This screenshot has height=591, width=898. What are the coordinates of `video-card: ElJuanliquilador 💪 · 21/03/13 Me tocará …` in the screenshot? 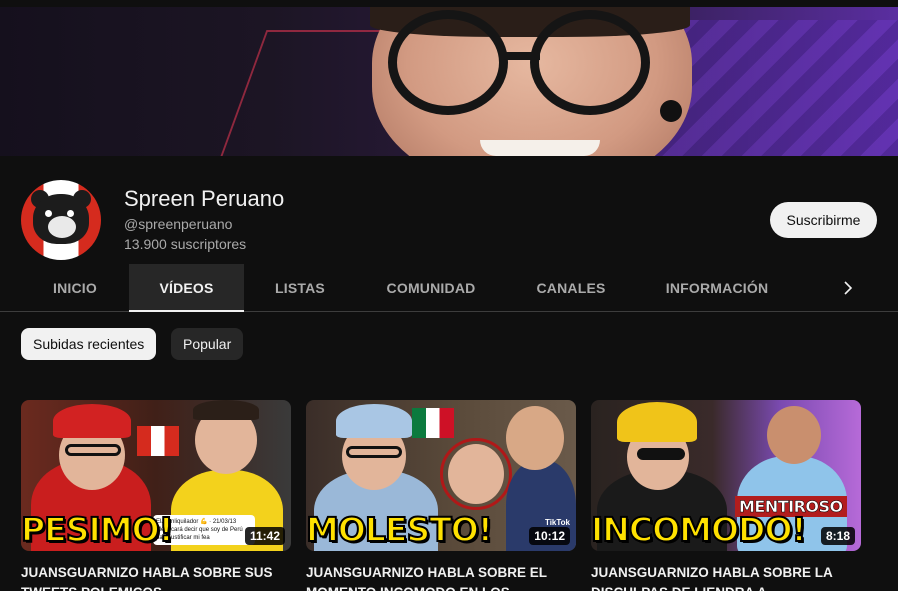 It's located at (156, 495).